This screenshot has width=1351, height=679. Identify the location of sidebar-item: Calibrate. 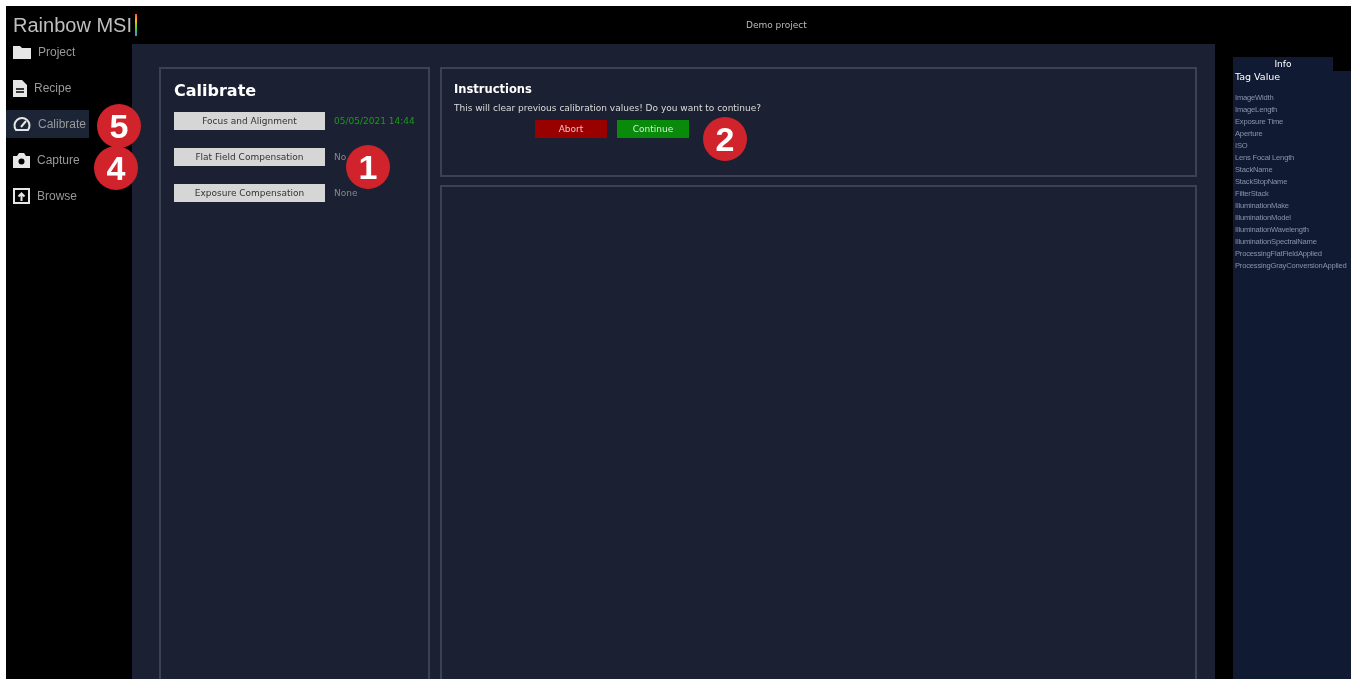
(48, 124).